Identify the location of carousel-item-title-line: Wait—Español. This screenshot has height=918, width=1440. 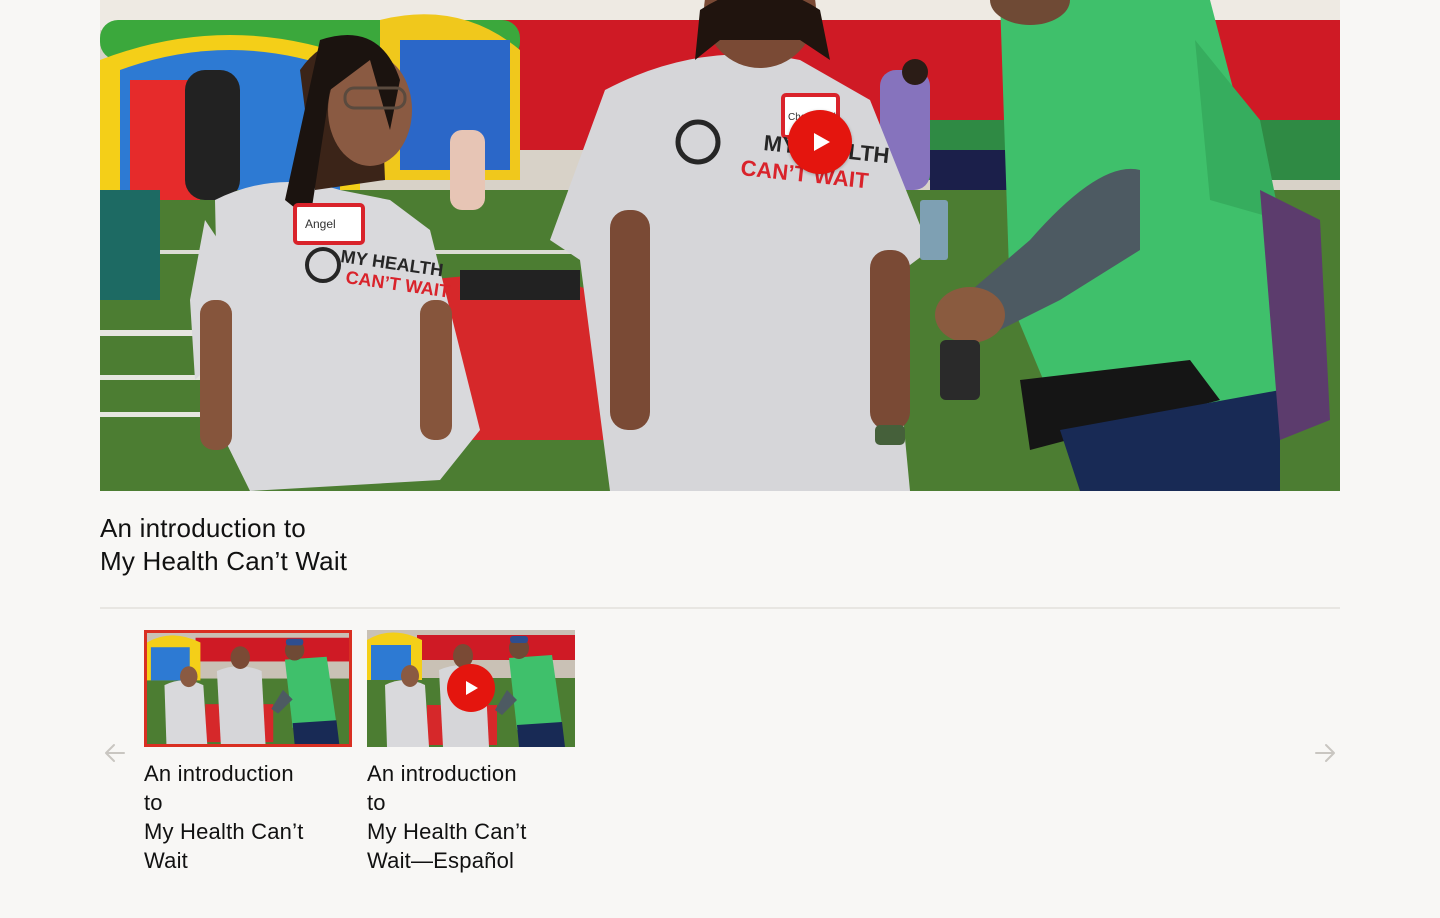
(441, 860).